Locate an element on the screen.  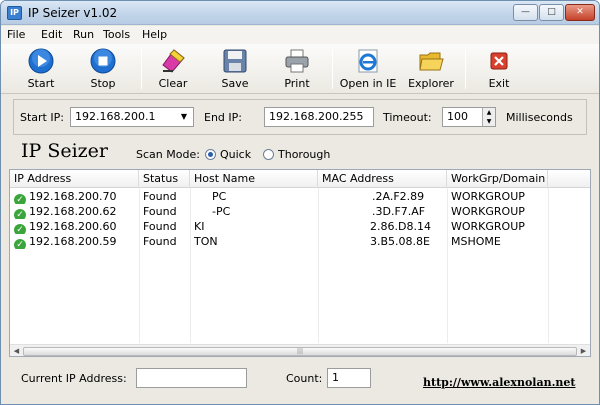
timeout-spinner: 100 ▲ ▼ is located at coordinates (469, 117).